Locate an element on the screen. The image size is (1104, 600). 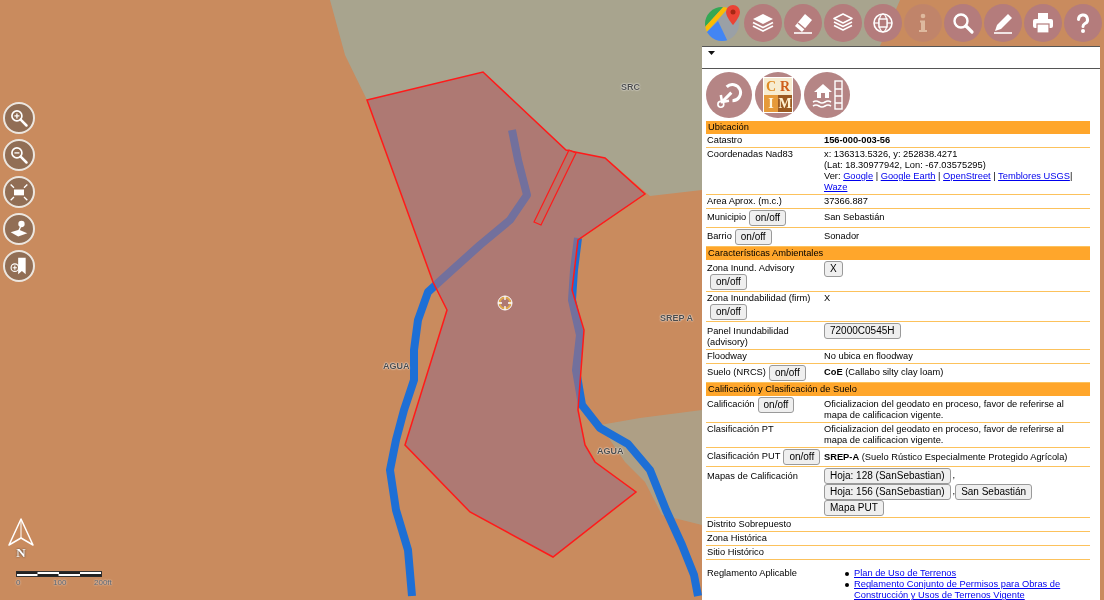
field-value: San Sebastián is located at coordinates (854, 217).